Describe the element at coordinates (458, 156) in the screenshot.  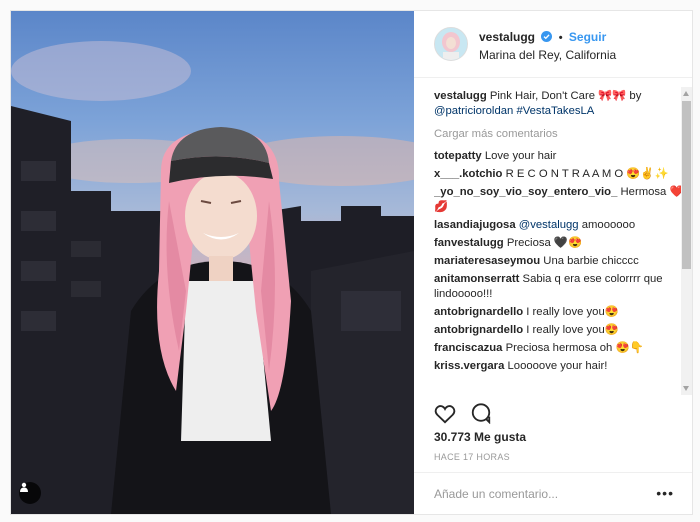
I see `comment-username: totepatty` at that location.